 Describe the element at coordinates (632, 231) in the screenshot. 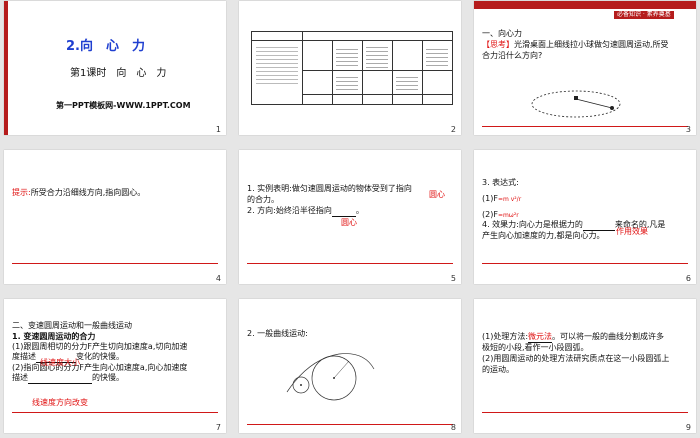

I see `answer-text: 作用效果` at that location.